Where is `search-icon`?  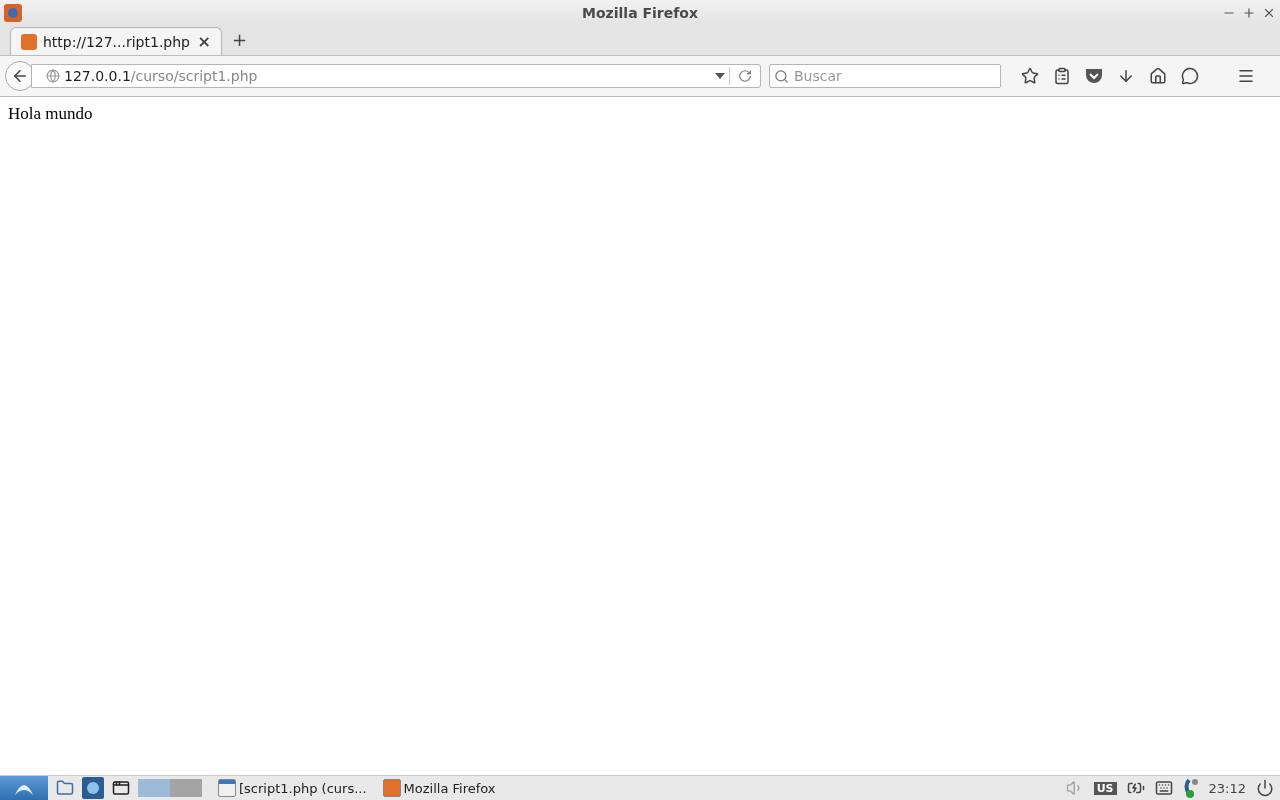
search-icon is located at coordinates (781, 76).